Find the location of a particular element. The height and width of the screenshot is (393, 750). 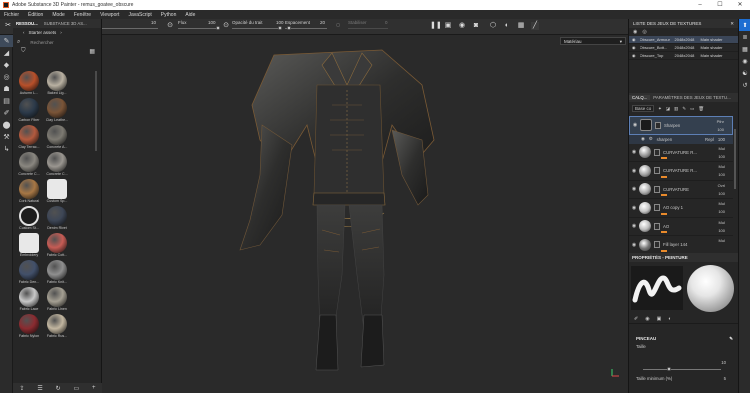

play-pause-icon: ❚❚ is located at coordinates (436, 26).